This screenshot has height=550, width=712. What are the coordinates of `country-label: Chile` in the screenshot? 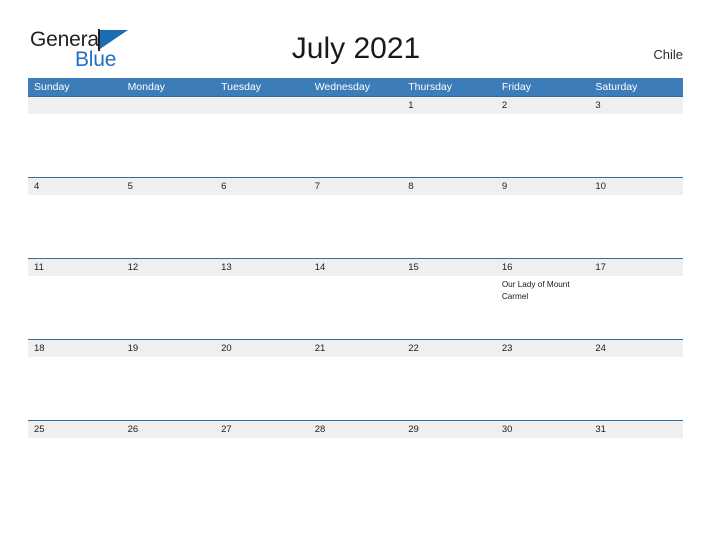 It's located at (668, 54).